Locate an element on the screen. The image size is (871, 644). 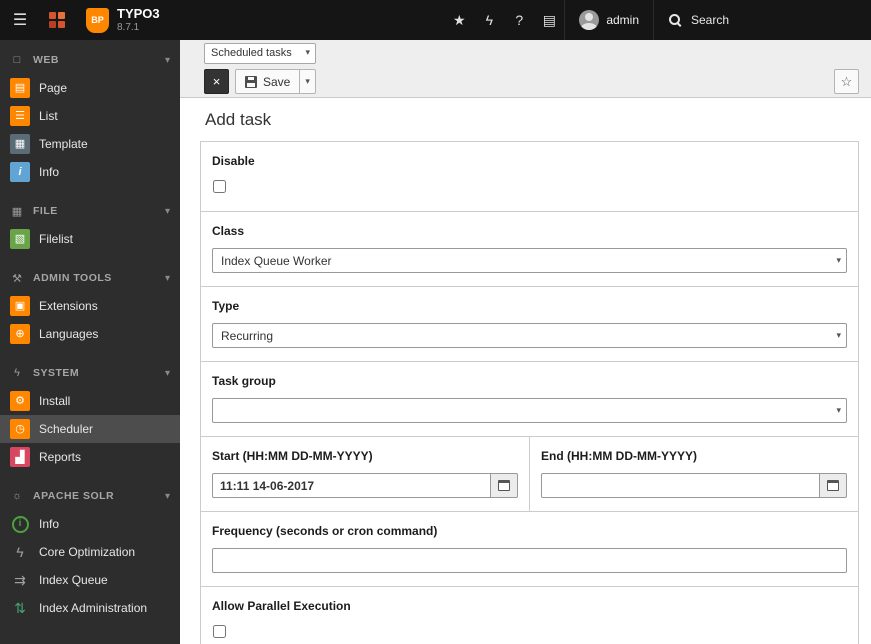
search-button: Search is located at coordinates (762, 20).